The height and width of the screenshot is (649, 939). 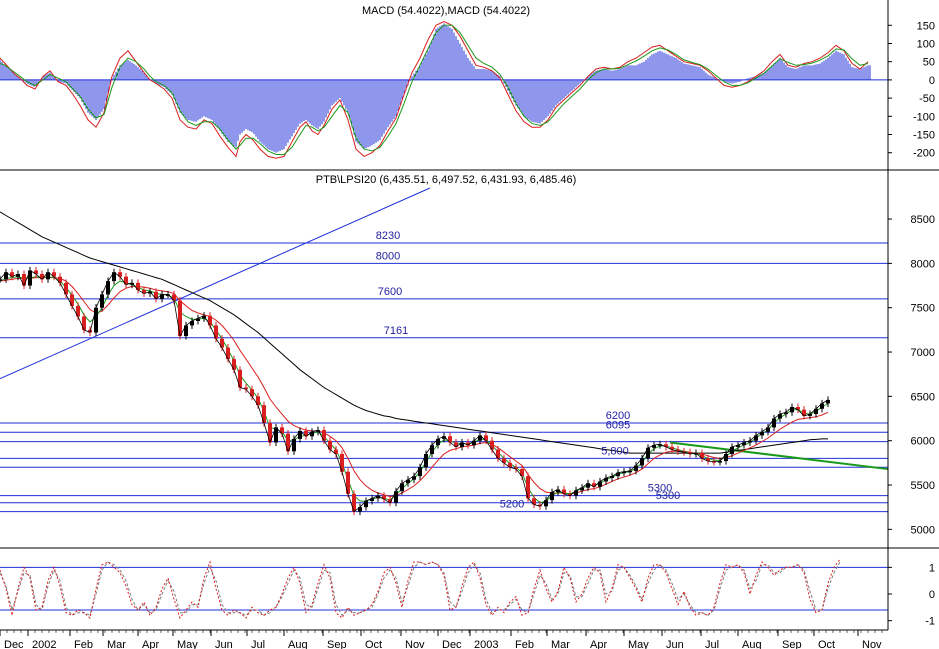 I want to click on price-level-label: 5,800, so click(x=615, y=451).